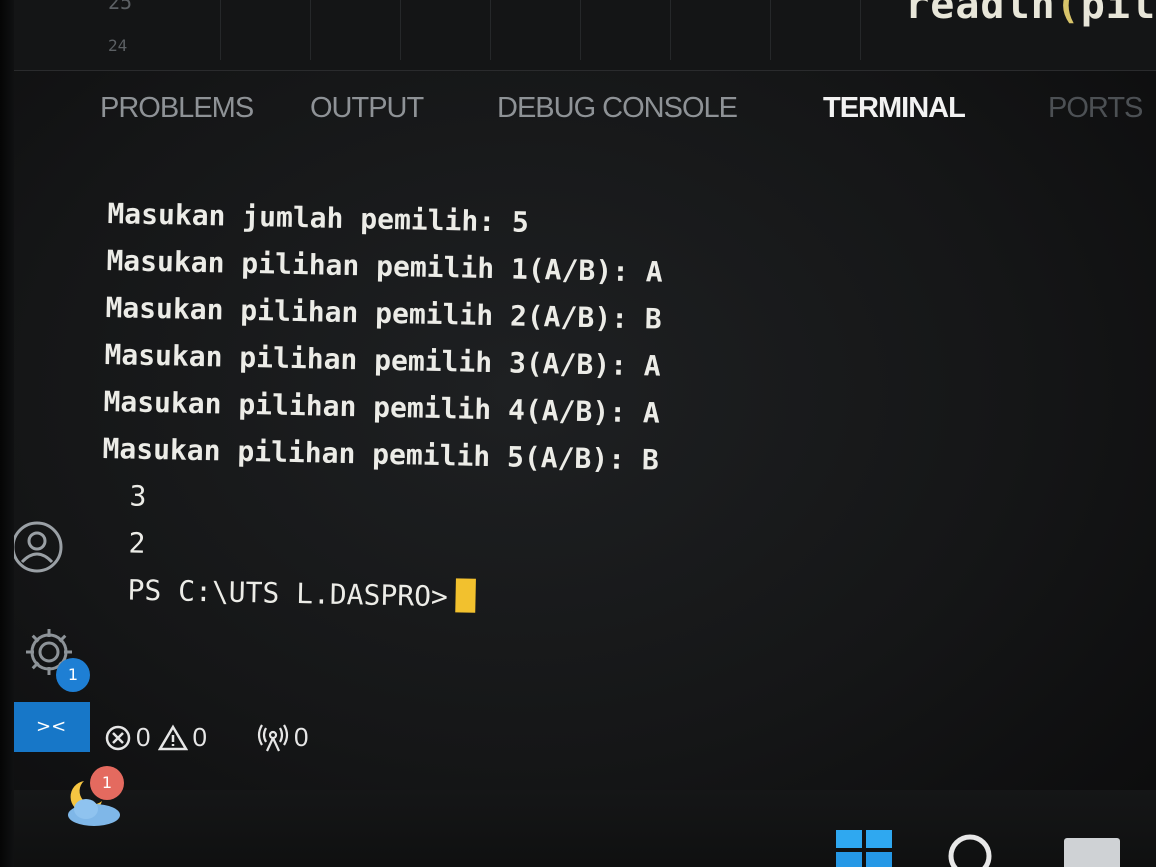 The height and width of the screenshot is (867, 1156). Describe the element at coordinates (51, 726) in the screenshot. I see `remote-icon: ><` at that location.